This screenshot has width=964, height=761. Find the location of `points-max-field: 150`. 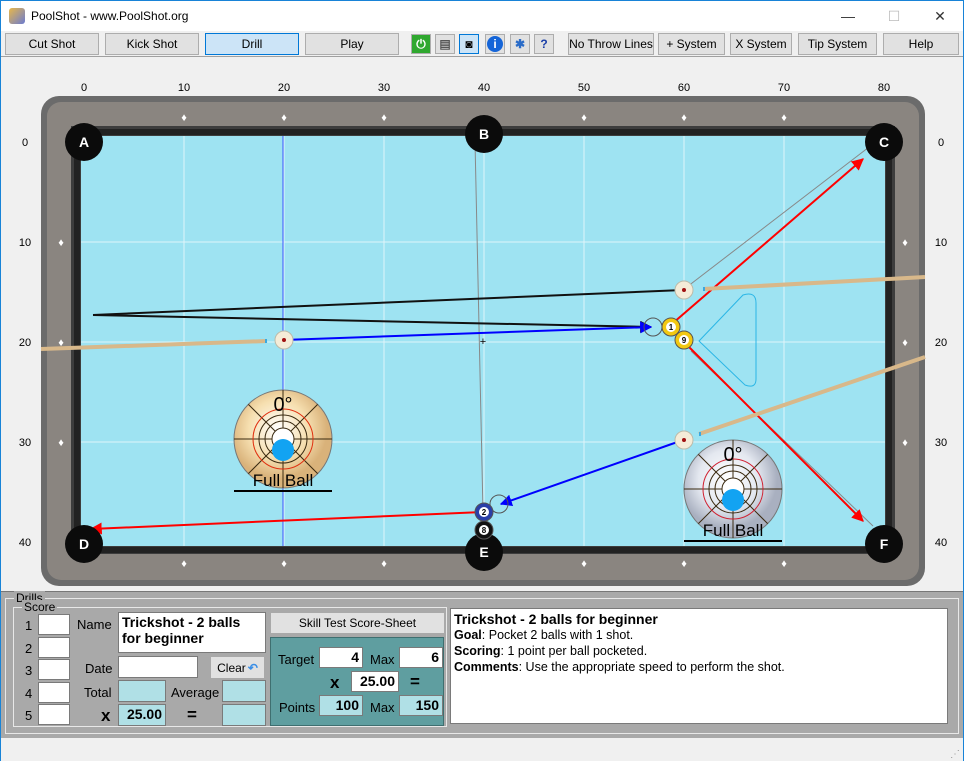

points-max-field: 150 is located at coordinates (421, 705).